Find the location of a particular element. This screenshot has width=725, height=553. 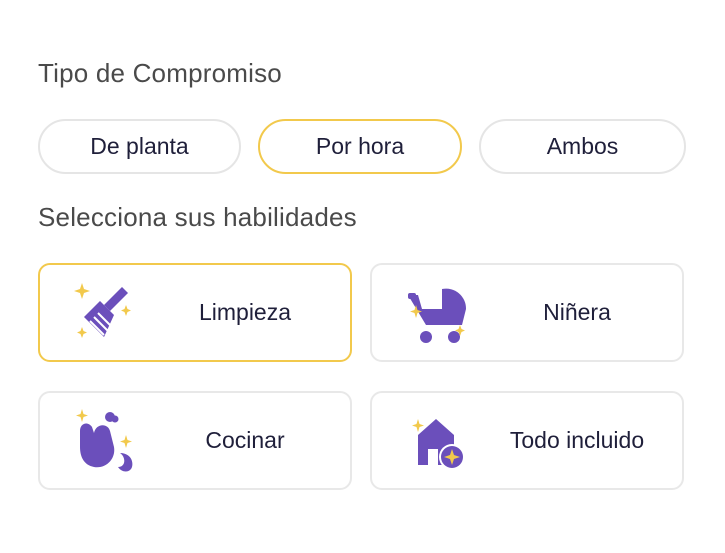

skill-label: Todo incluido is located at coordinates (577, 440).